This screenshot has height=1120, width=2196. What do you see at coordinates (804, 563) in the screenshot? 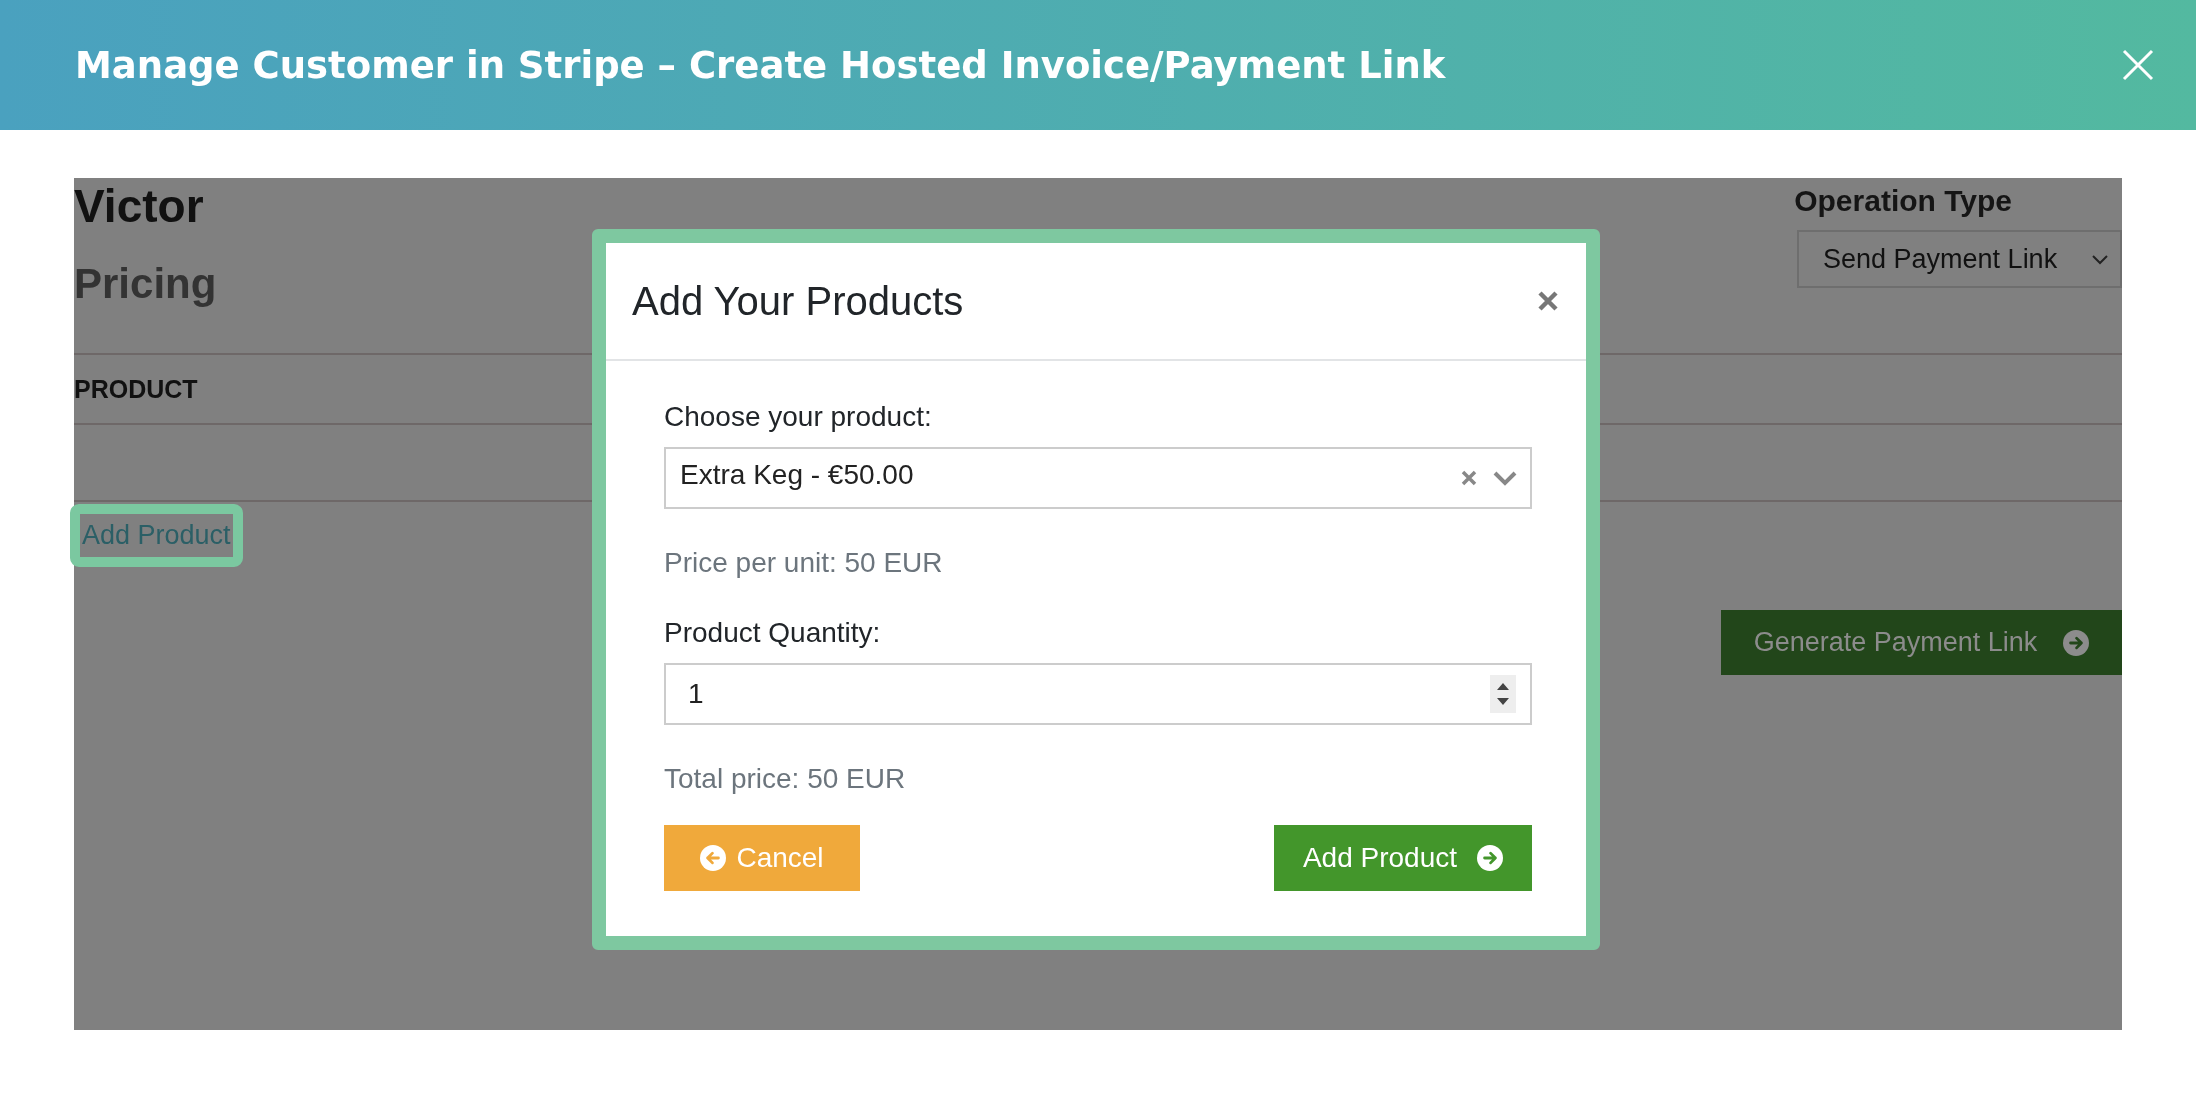
I see `price-per-unit: Price per unit: 50 EUR` at bounding box center [804, 563].